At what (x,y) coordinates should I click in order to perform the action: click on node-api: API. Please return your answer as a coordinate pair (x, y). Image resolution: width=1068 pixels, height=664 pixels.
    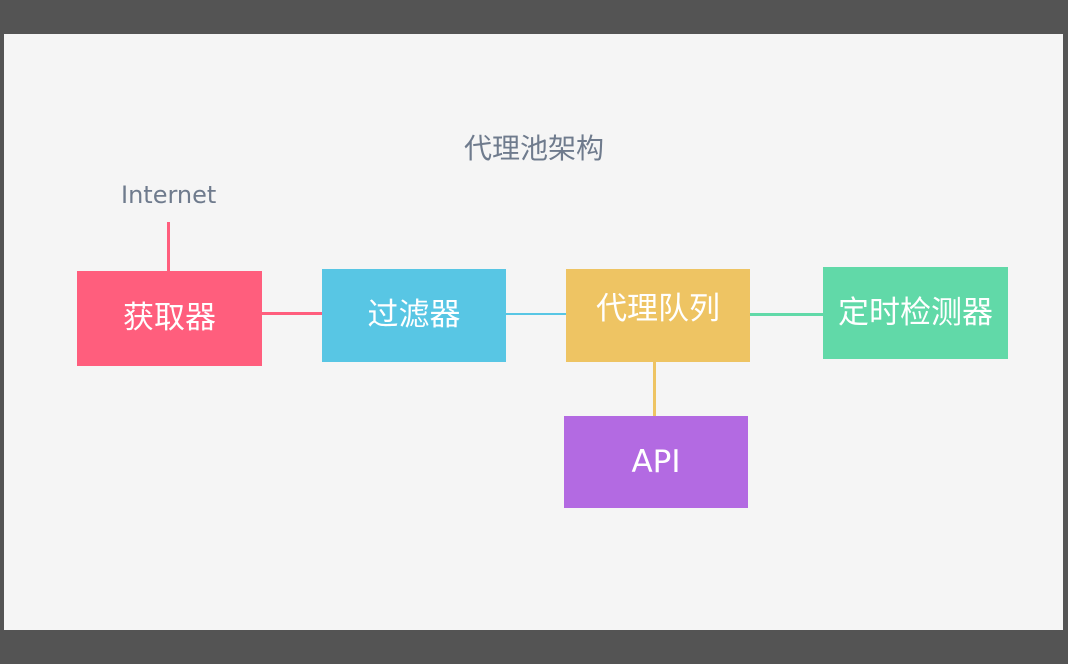
    Looking at the image, I should click on (656, 462).